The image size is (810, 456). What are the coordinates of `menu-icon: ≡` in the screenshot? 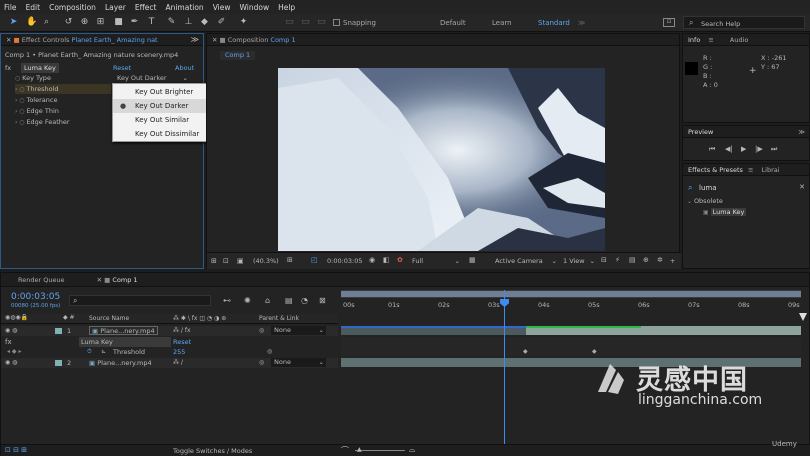 It's located at (750, 170).